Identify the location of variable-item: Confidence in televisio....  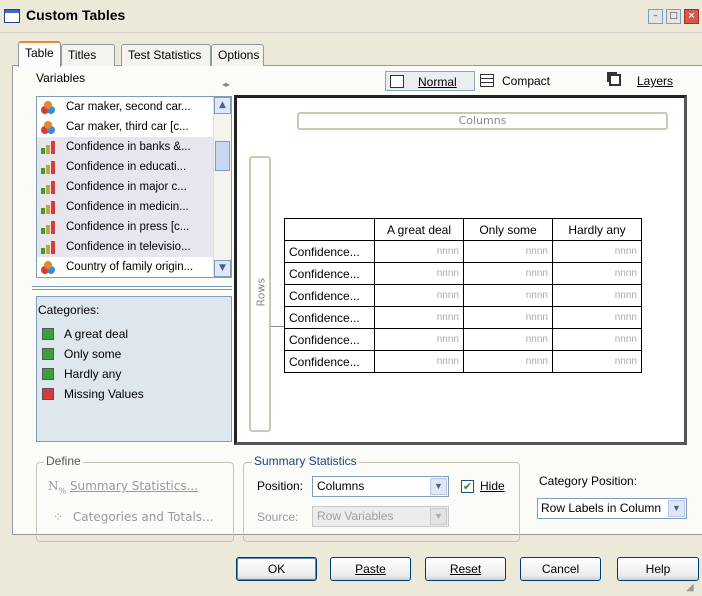
(125, 247).